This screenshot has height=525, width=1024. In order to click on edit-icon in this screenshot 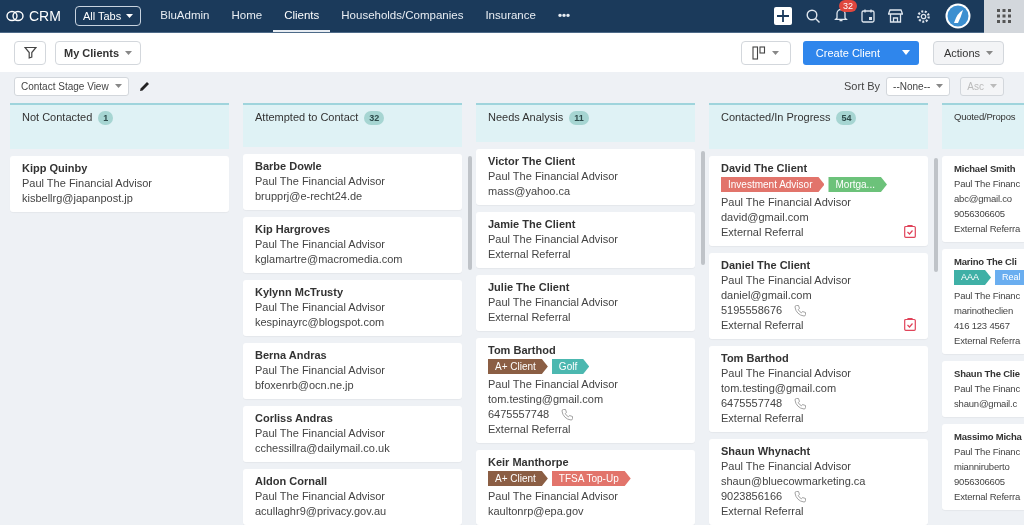, I will do `click(144, 86)`.